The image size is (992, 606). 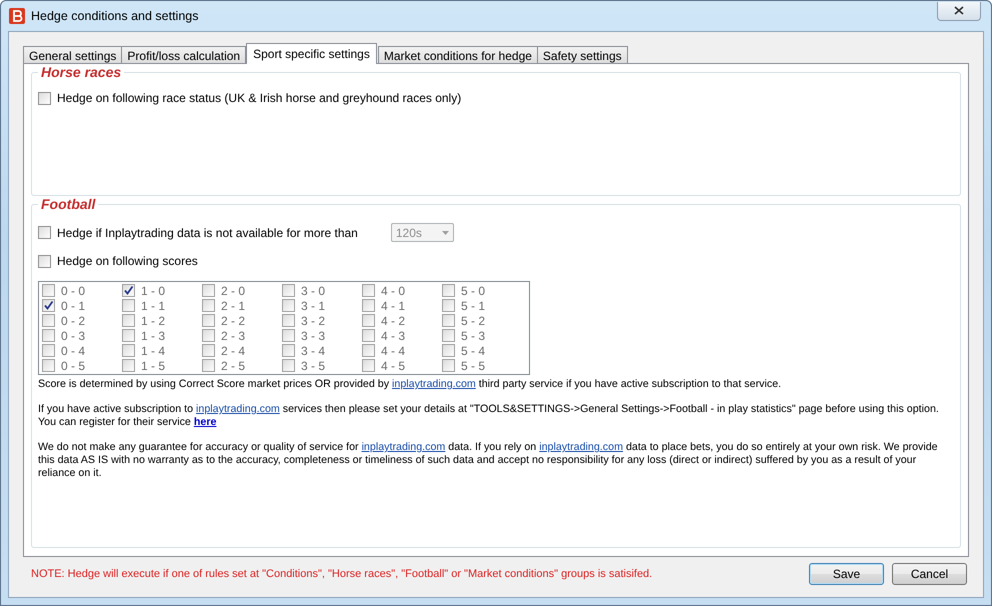 I want to click on app-logo-icon, so click(x=17, y=16).